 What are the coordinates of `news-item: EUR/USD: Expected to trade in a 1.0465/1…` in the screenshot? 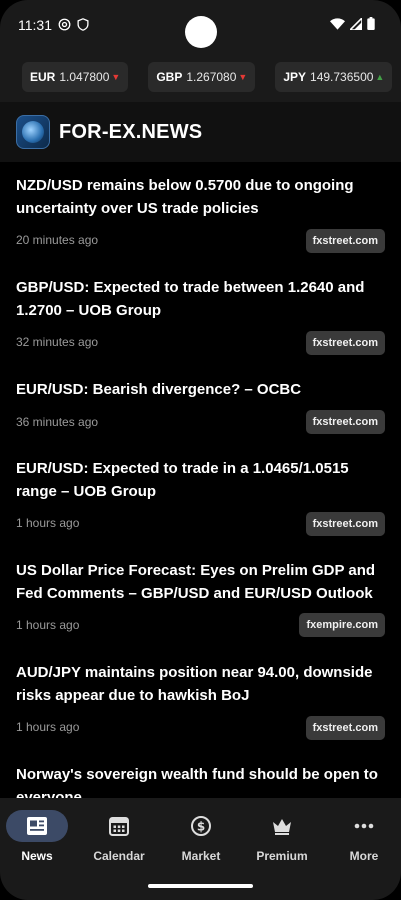 It's located at (200, 505).